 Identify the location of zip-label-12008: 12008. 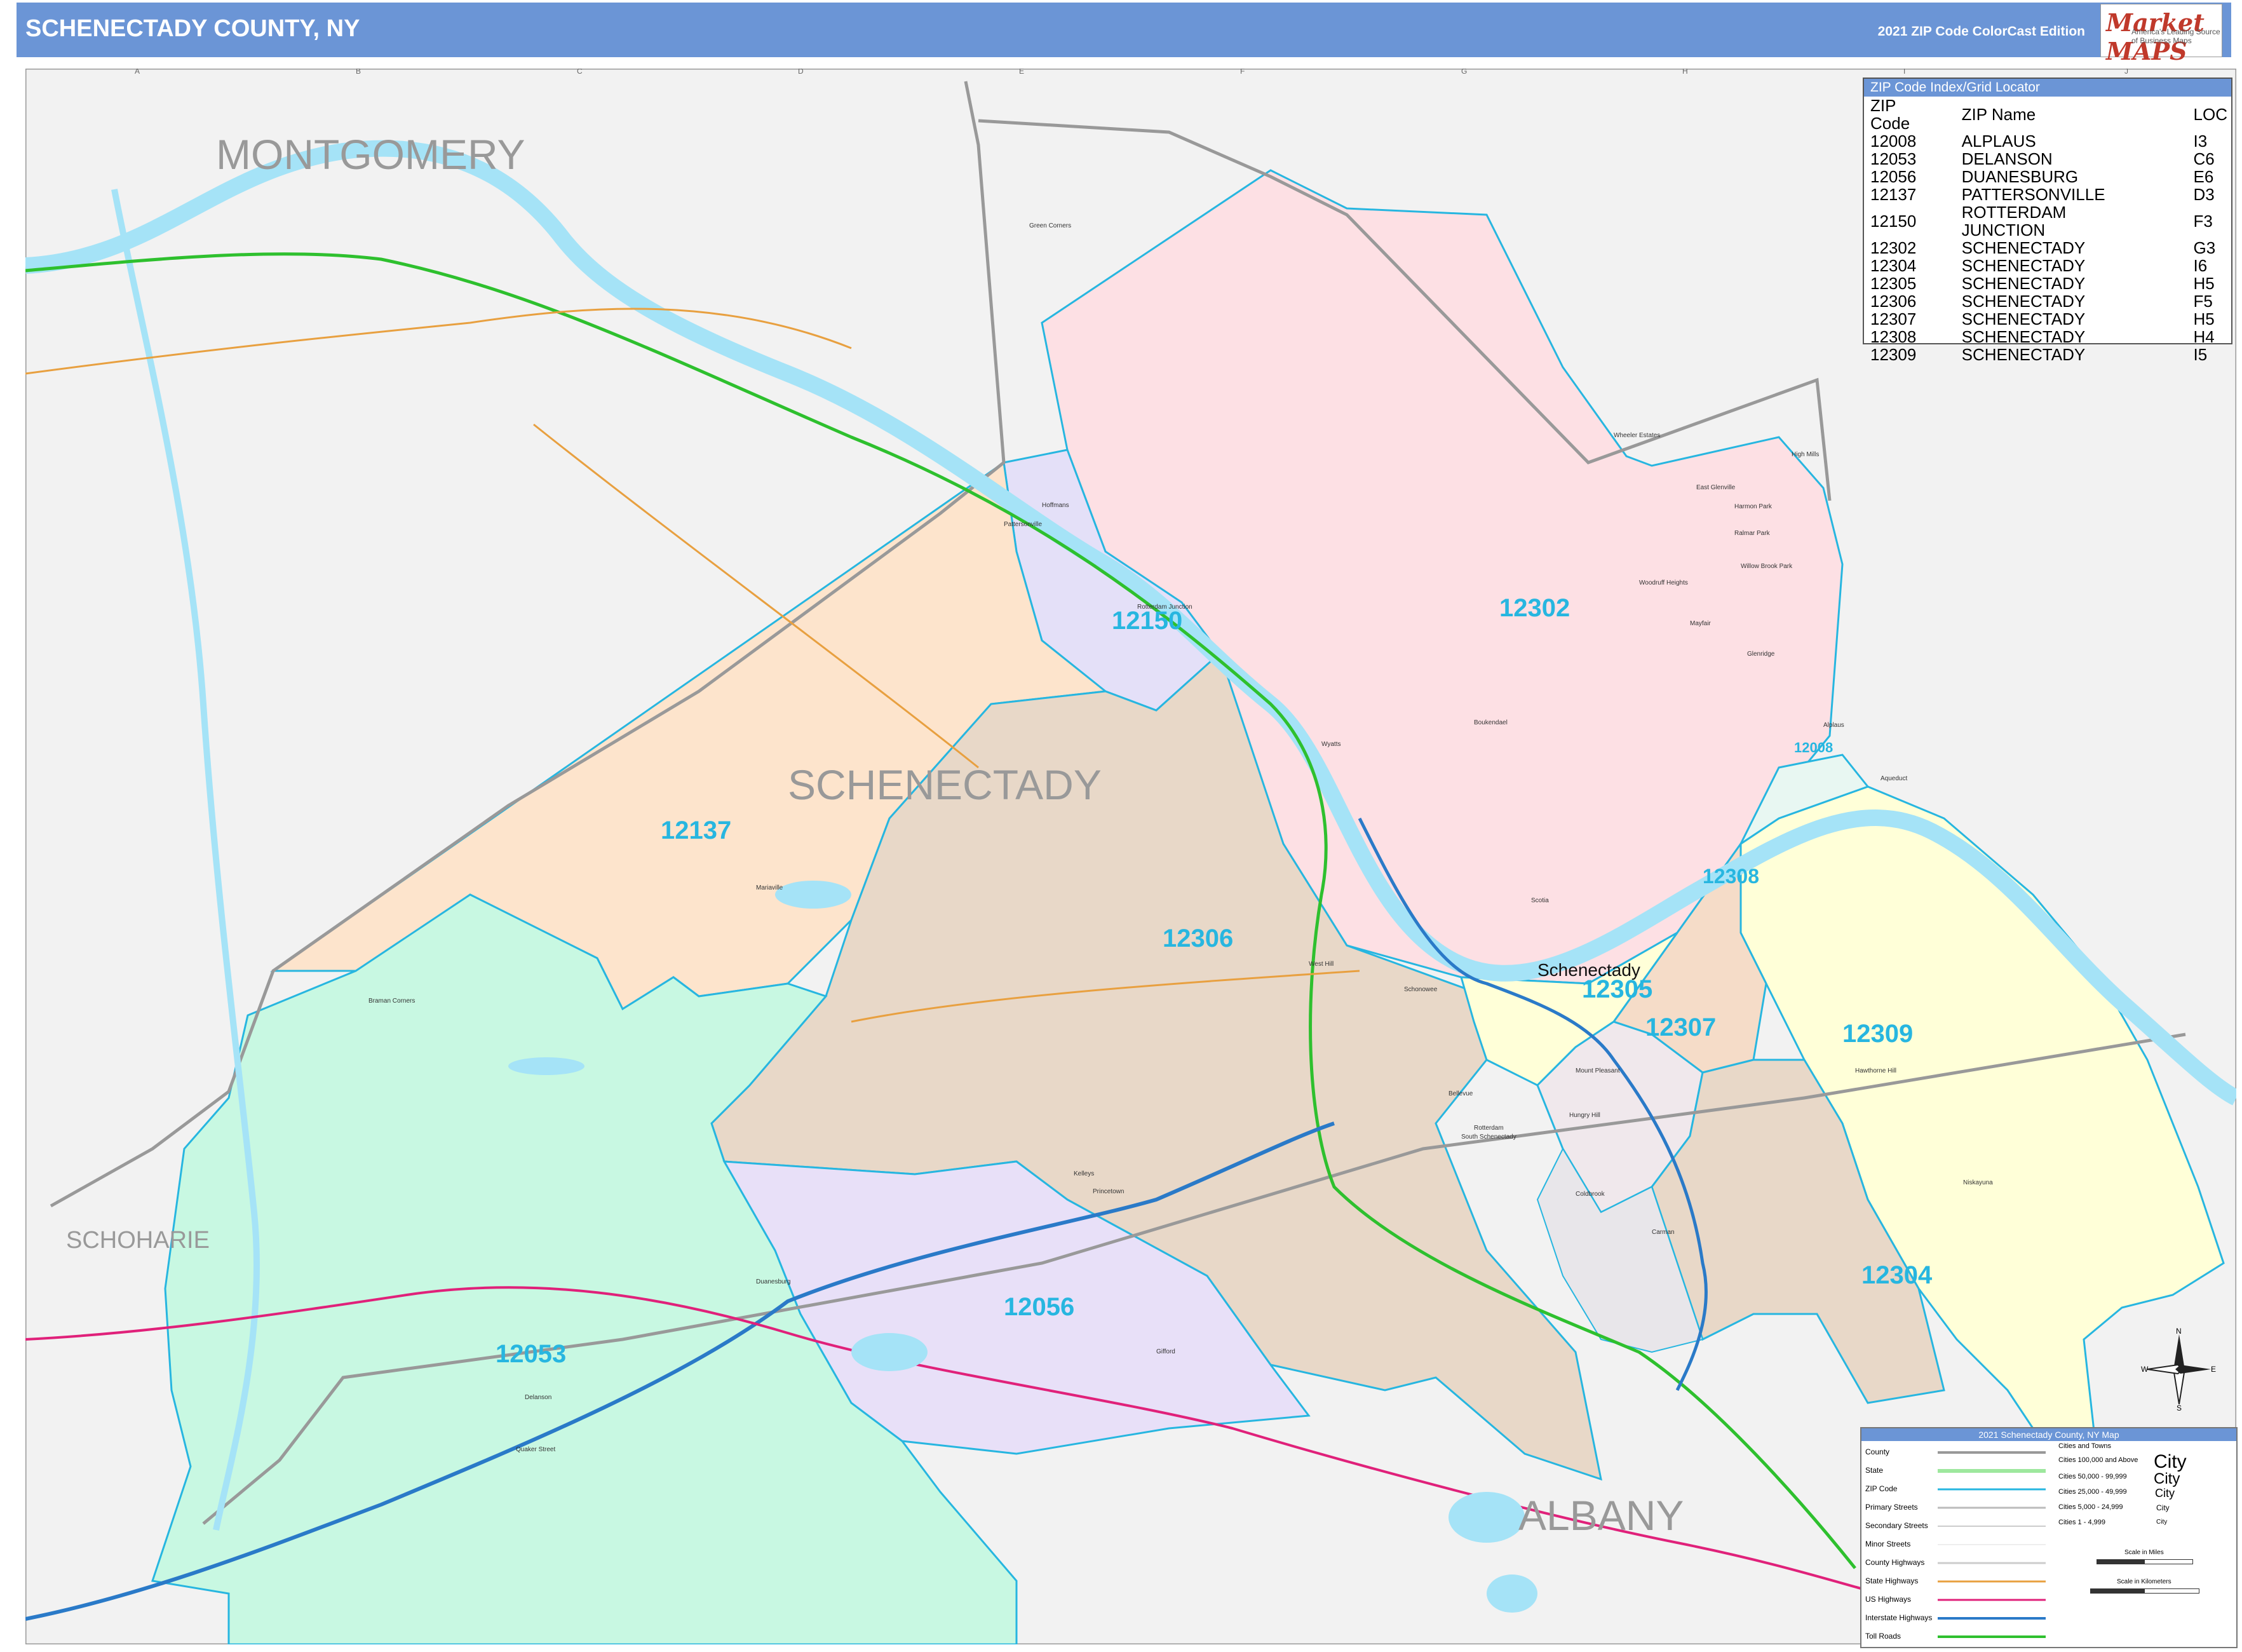
(1813, 747).